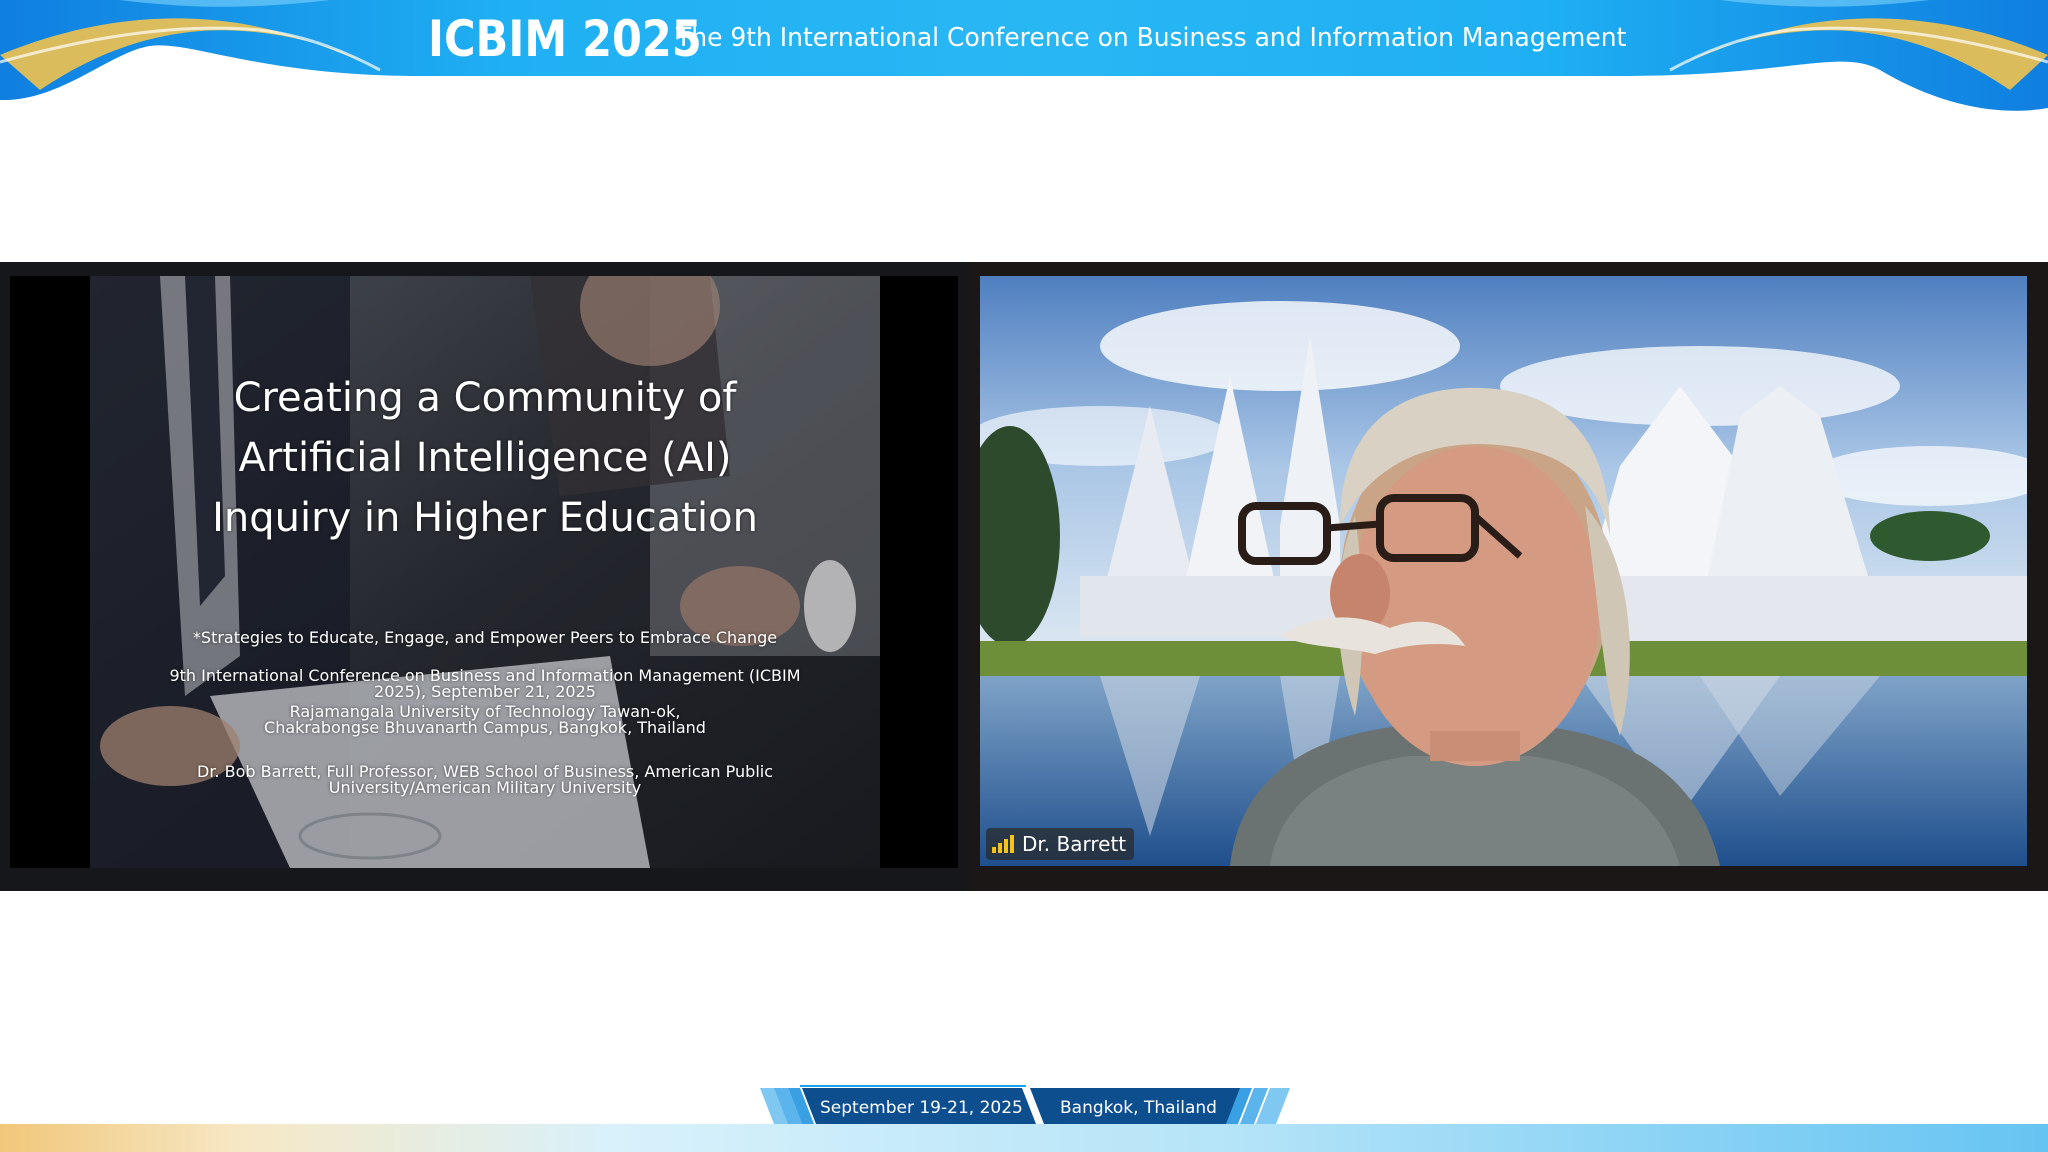 The width and height of the screenshot is (2048, 1152). I want to click on participant-name-tag: Dr. Barrett, so click(1060, 844).